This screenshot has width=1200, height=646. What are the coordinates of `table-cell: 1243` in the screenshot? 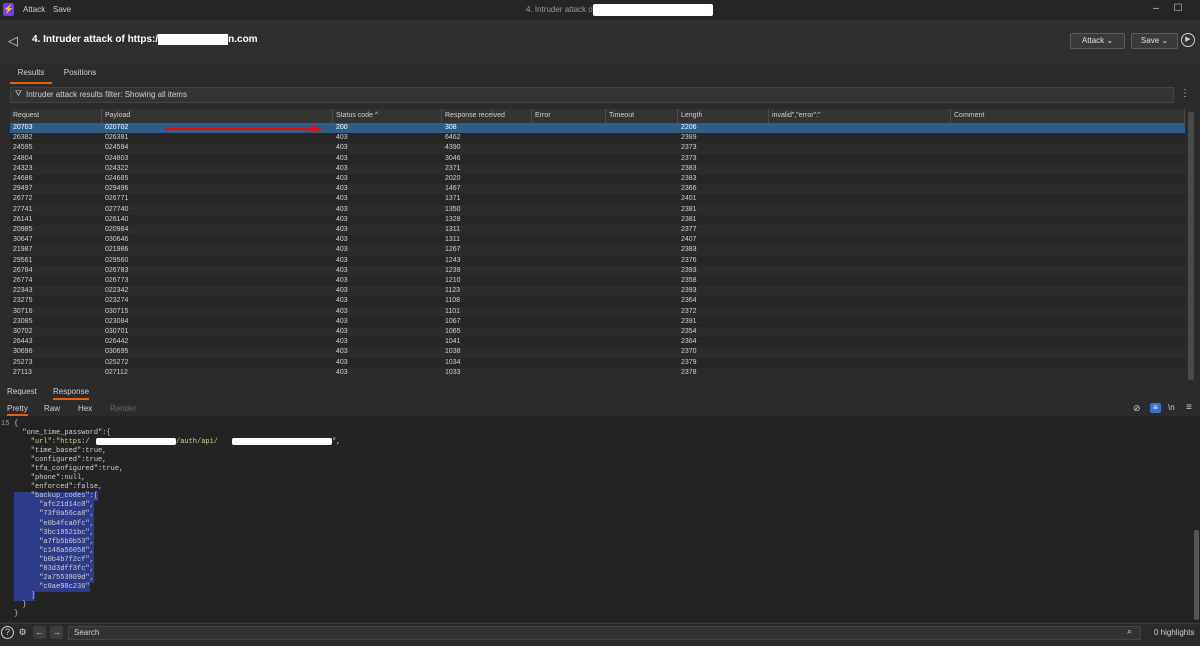 It's located at (453, 260).